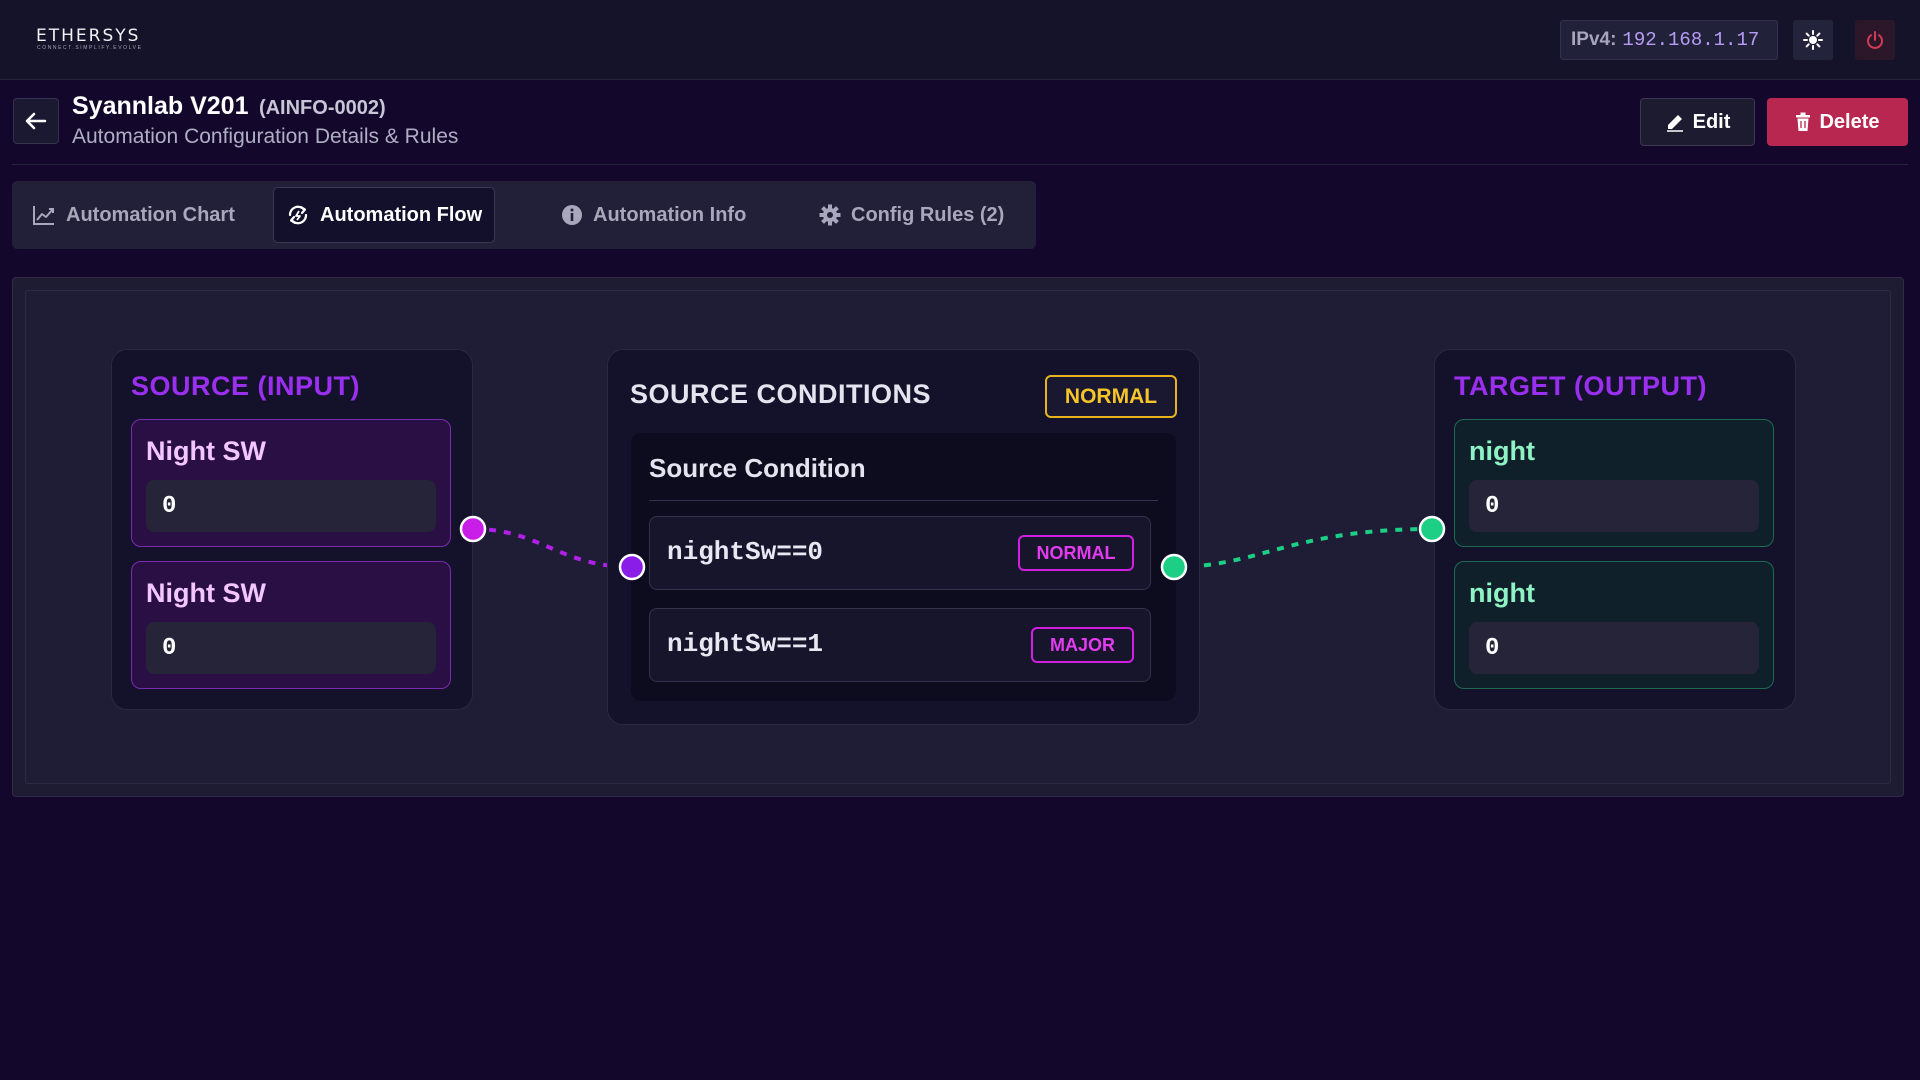 The image size is (1920, 1080). I want to click on target-input-handle, so click(1432, 529).